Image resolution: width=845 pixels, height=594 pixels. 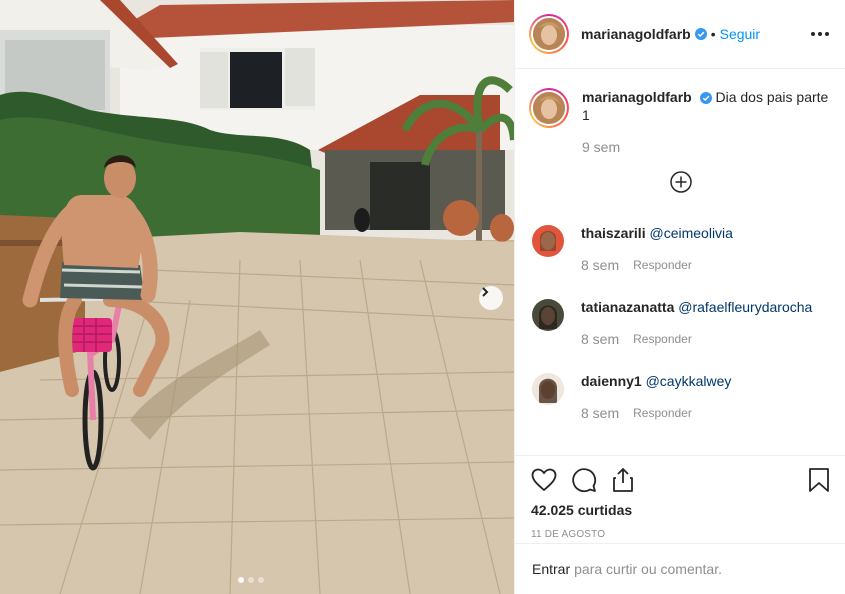 I want to click on comment-item: thaiszarili @ceimeolivia 8 sem Responder, so click(x=632, y=249).